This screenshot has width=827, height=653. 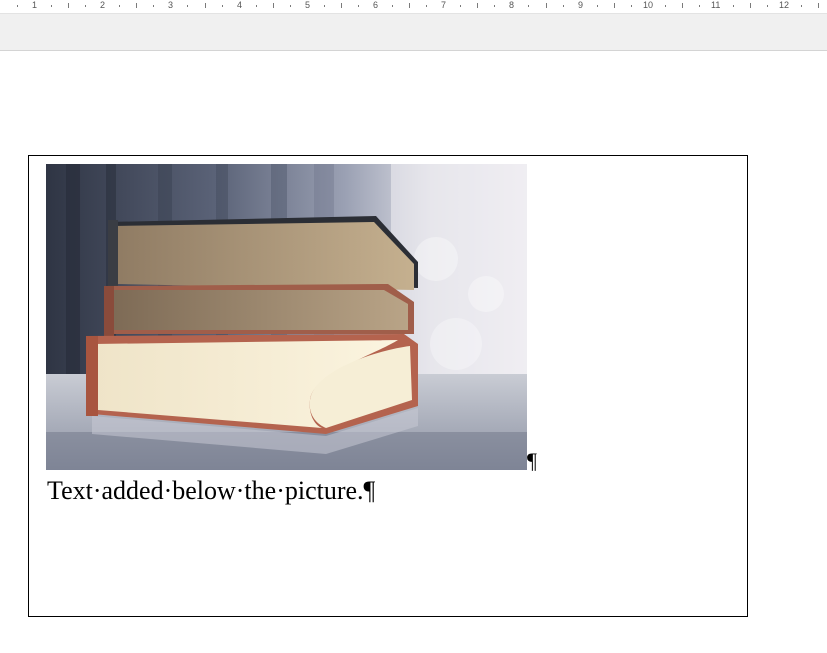 I want to click on paragraph-mark: ¶, so click(x=532, y=460).